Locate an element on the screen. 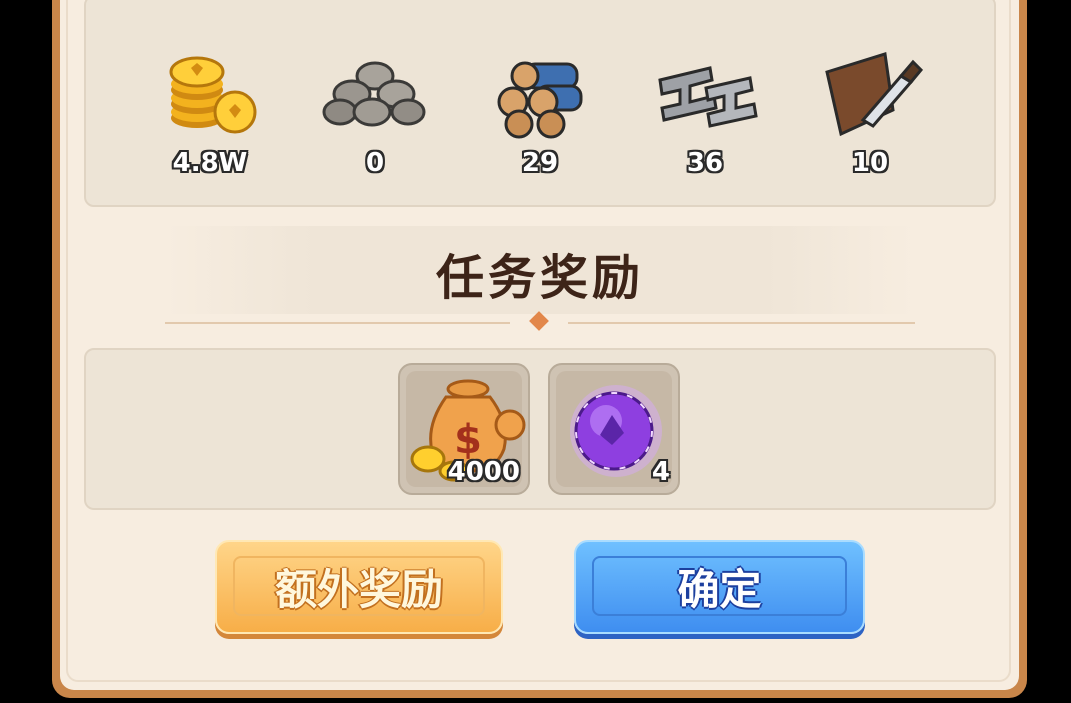 This screenshot has width=1071, height=703. confirm-label: 确定 is located at coordinates (719, 586).